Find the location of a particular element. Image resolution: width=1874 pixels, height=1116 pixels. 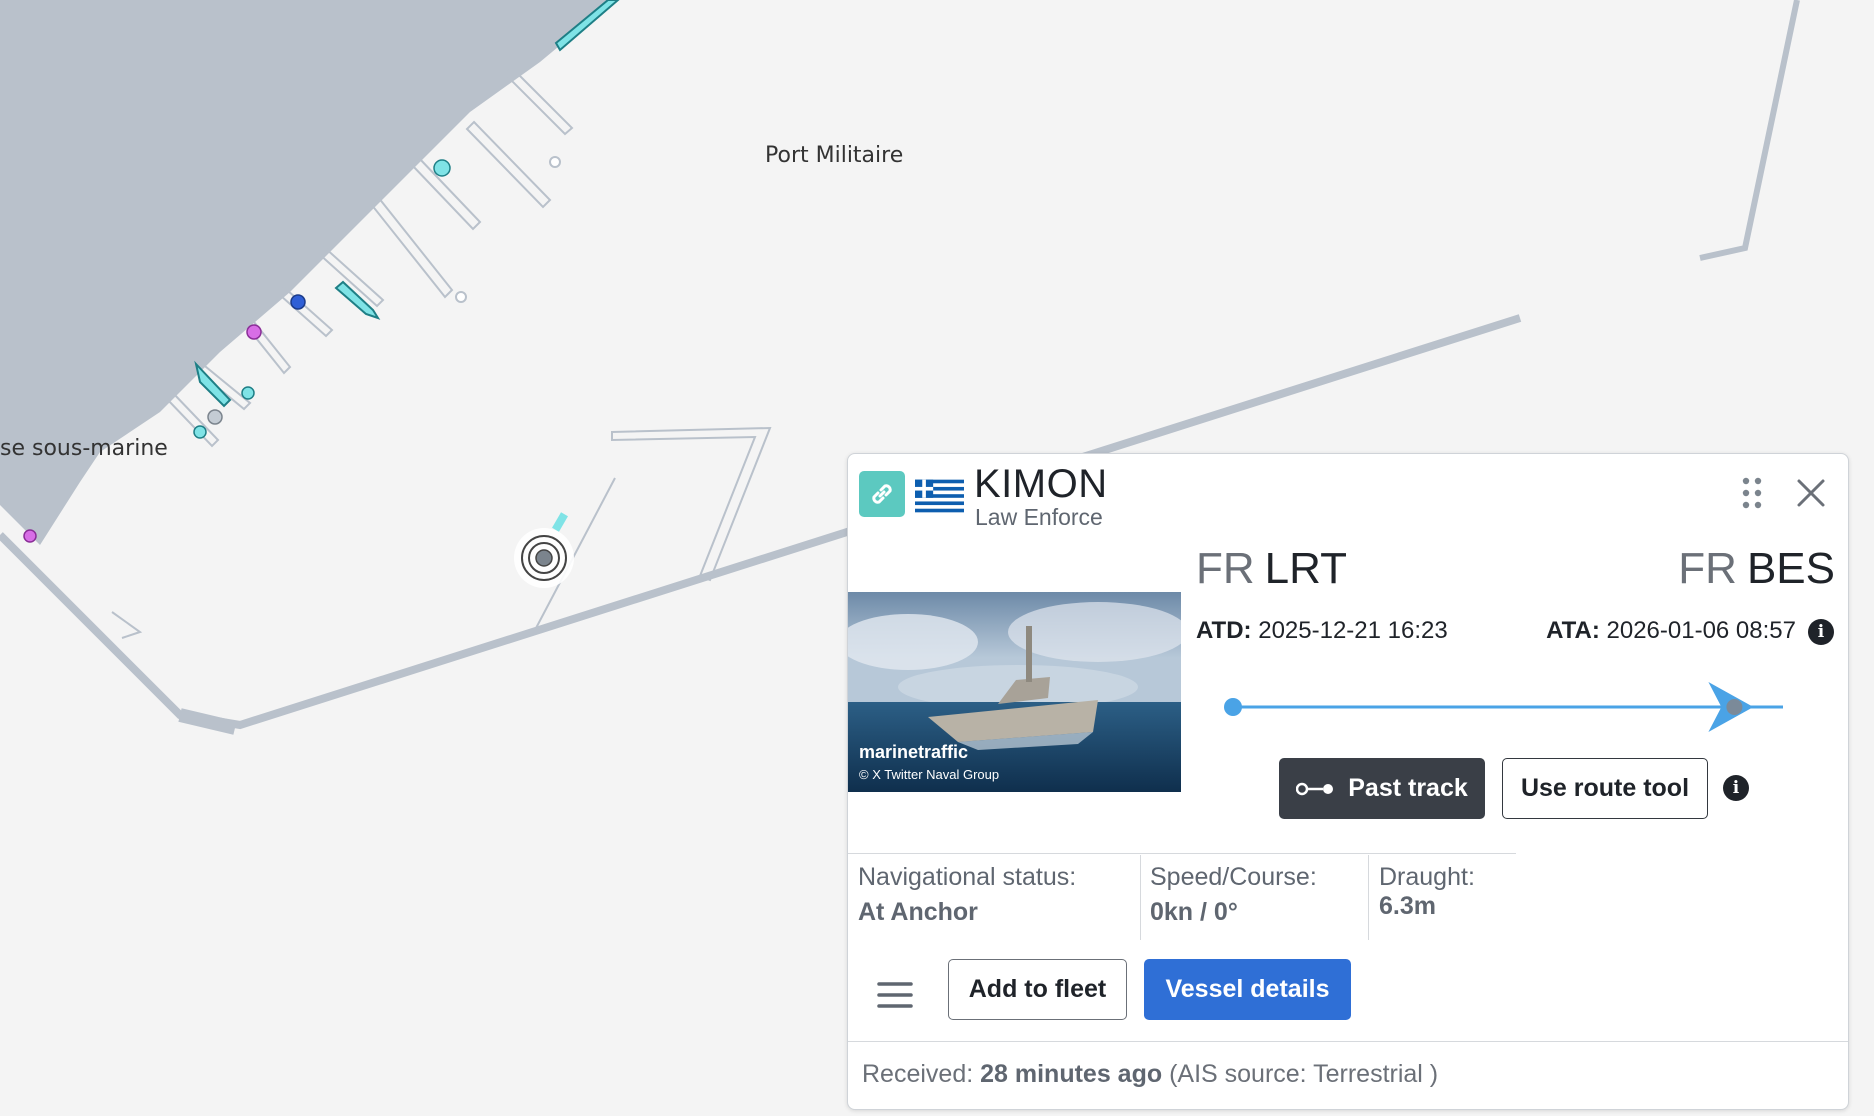

map-label-port-militaire: Port Militaire is located at coordinates (834, 155).